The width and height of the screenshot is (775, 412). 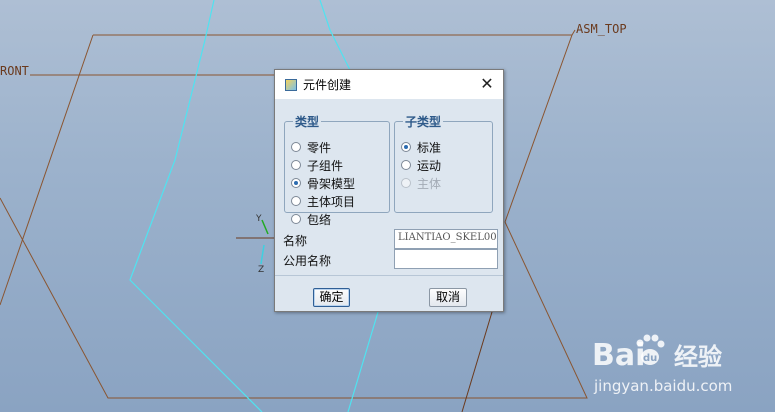 I want to click on common-name-input, so click(x=446, y=259).